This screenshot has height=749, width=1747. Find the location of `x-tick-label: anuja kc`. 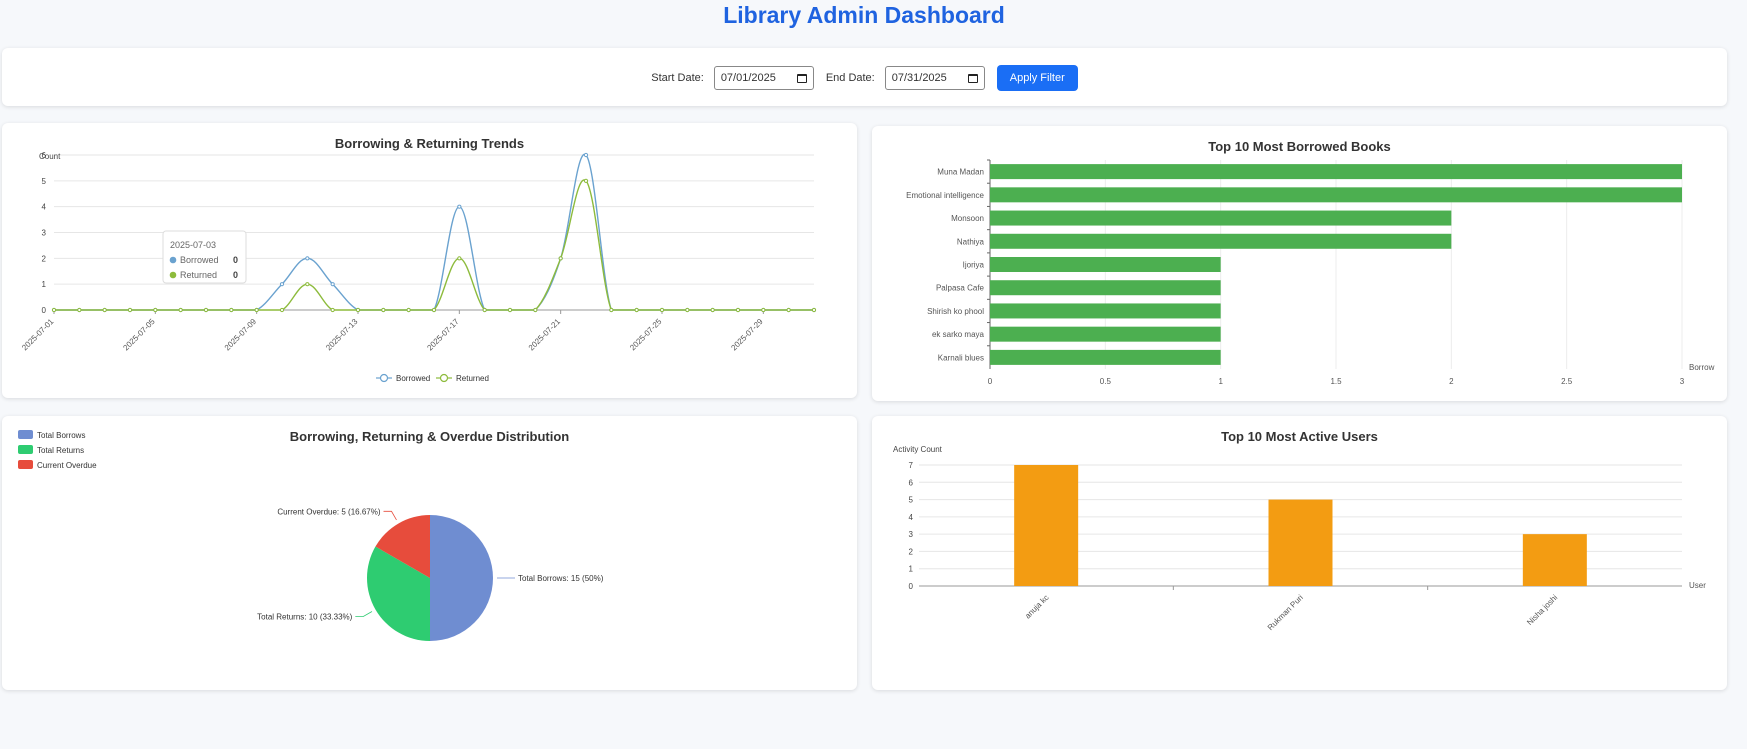

x-tick-label: anuja kc is located at coordinates (1036, 606).